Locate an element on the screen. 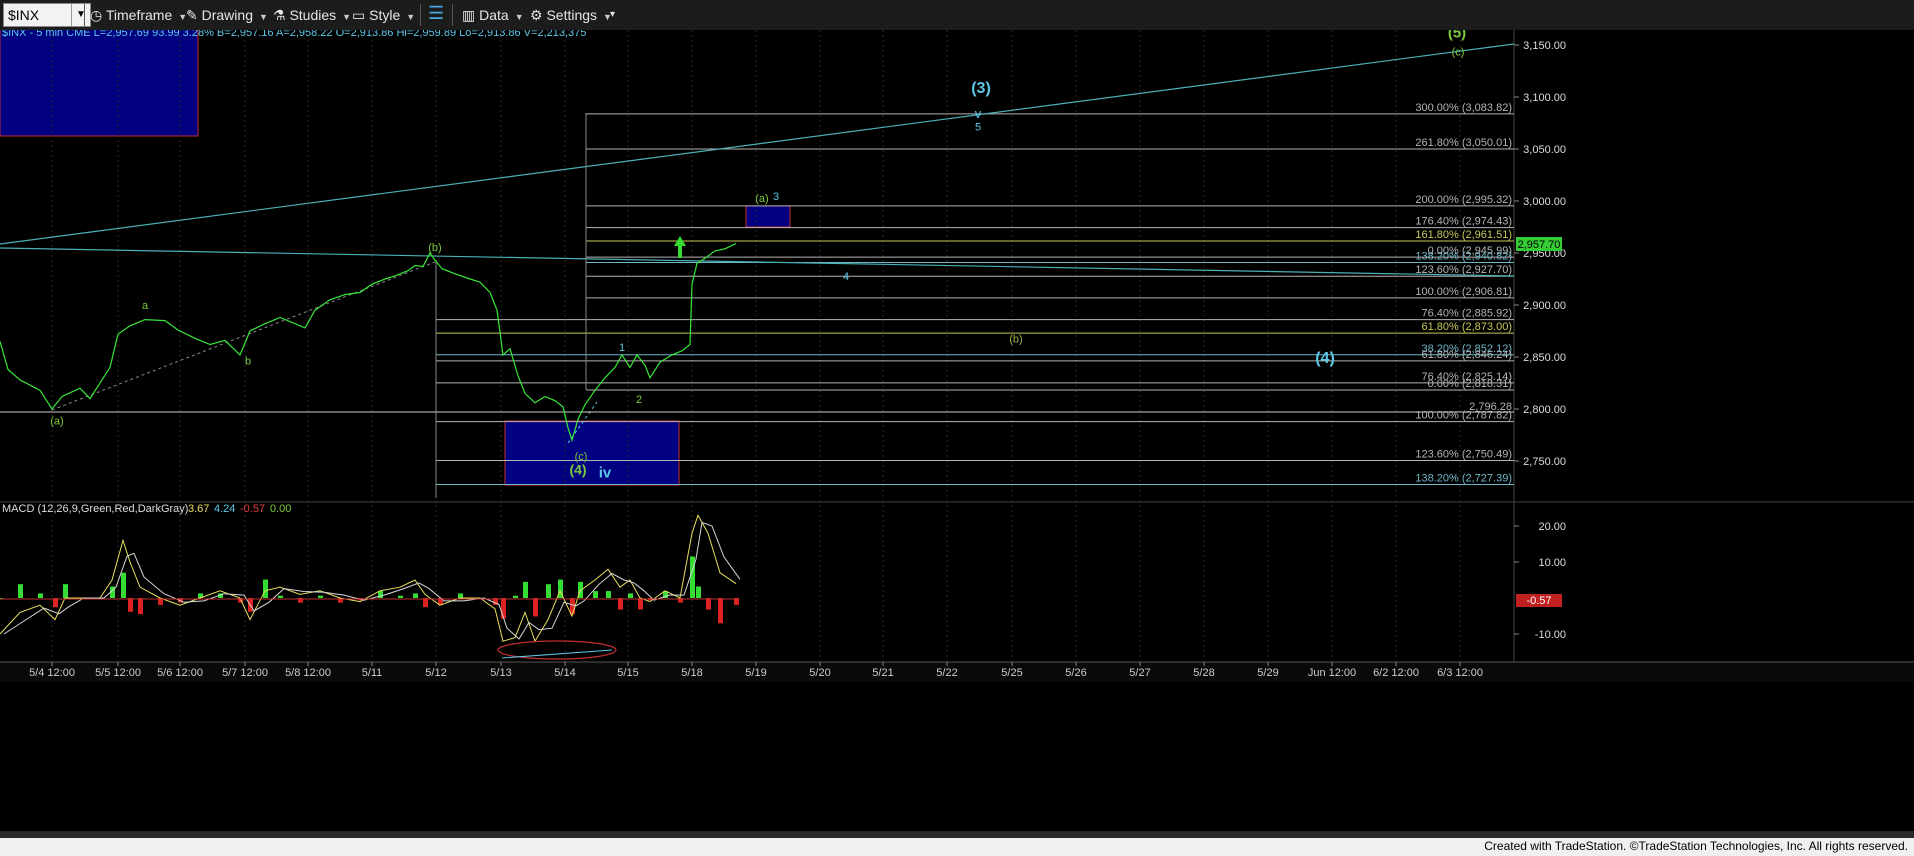  fib-label: 123.60% (2,750.49) is located at coordinates (1463, 454).